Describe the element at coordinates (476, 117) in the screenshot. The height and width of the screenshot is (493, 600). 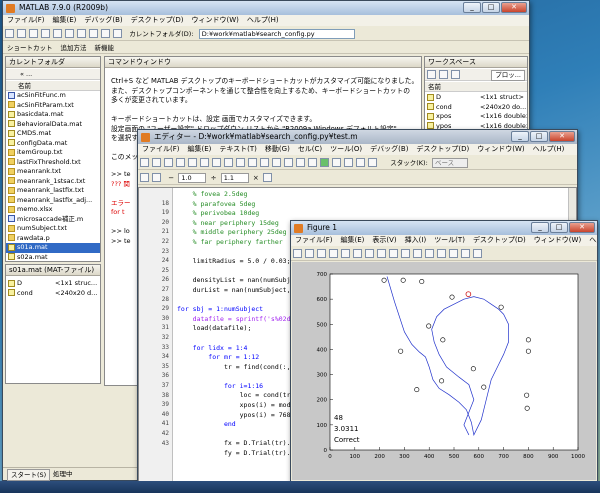
I see `workspace-variable: xpos <1x16 double>` at that location.